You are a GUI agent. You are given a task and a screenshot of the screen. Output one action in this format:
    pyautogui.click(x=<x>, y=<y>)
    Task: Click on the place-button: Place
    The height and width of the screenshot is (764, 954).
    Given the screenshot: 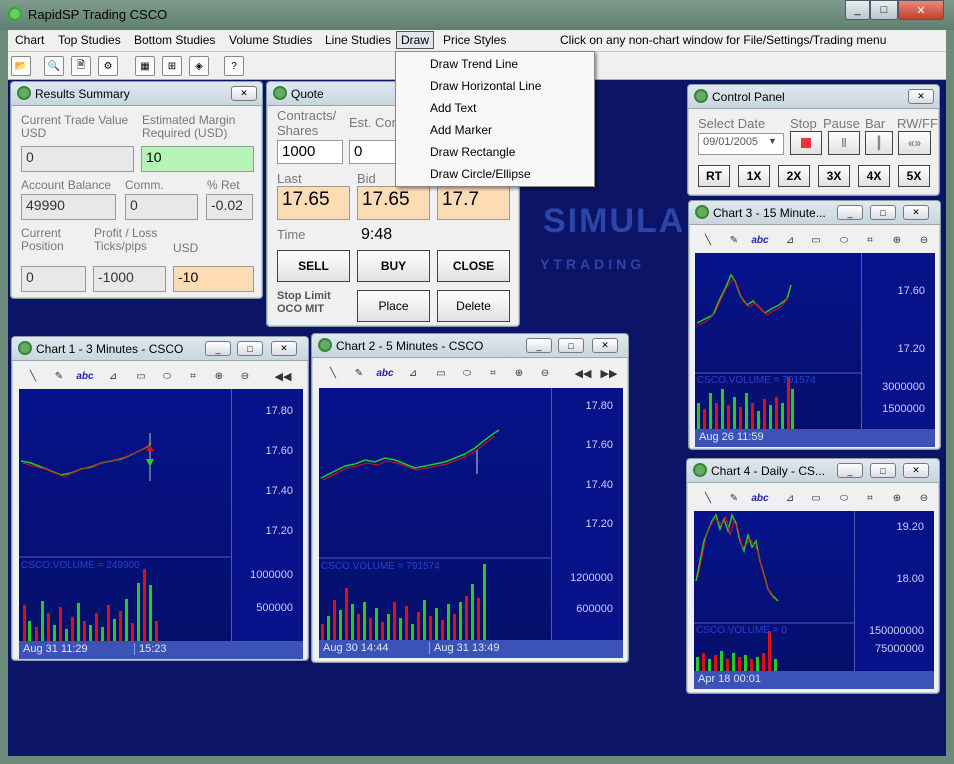 What is the action you would take?
    pyautogui.click(x=393, y=306)
    